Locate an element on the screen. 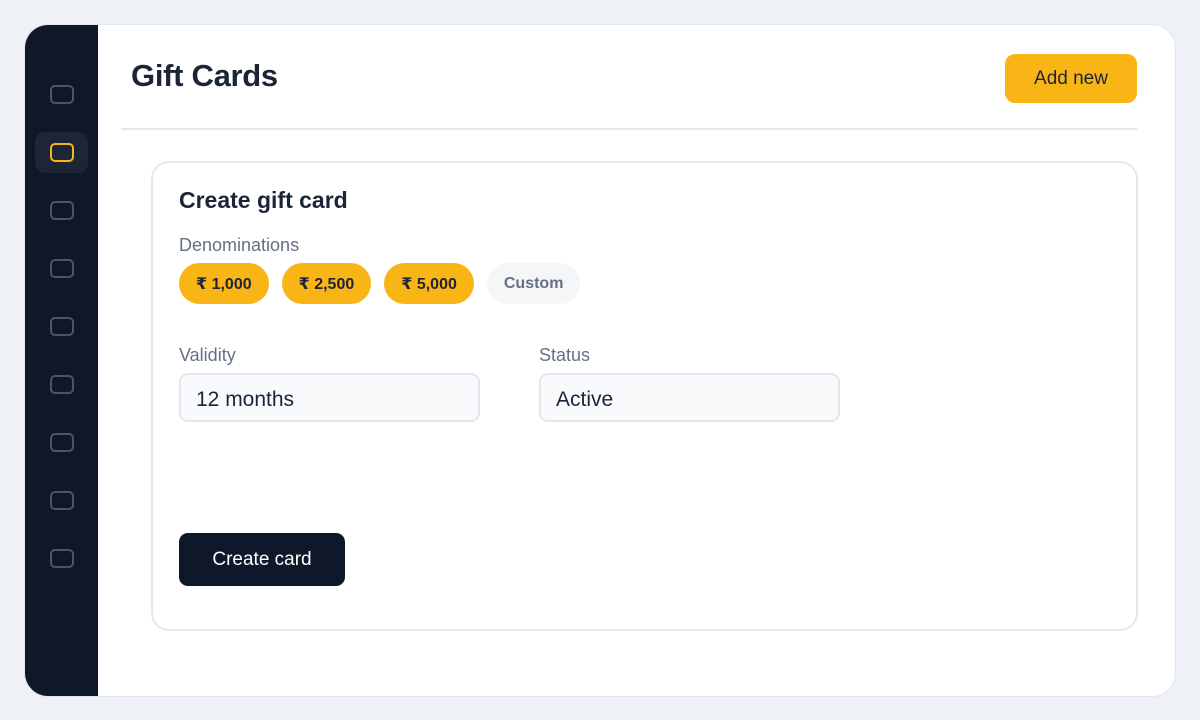 This screenshot has height=720, width=1200. card-title: Create gift card is located at coordinates (263, 200).